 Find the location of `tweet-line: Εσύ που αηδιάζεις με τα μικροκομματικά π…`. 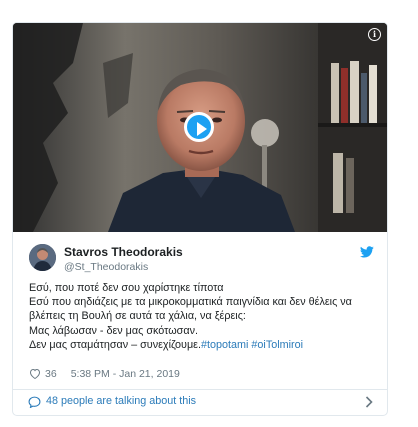

tweet-line: Εσύ που αηδιάζεις με τα μικροκομματικά π… is located at coordinates (190, 302).